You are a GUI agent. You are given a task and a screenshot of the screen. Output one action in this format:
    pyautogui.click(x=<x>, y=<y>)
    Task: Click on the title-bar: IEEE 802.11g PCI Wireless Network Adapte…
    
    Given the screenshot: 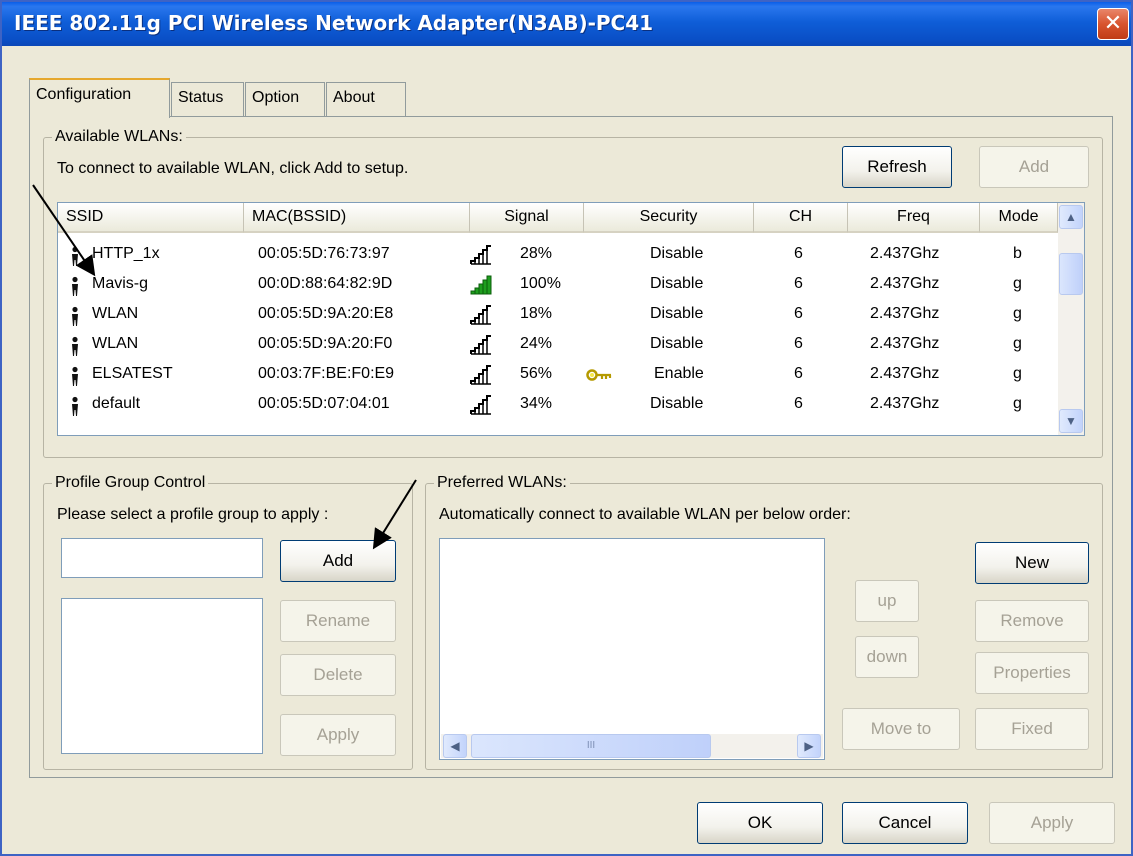 What is the action you would take?
    pyautogui.click(x=566, y=24)
    